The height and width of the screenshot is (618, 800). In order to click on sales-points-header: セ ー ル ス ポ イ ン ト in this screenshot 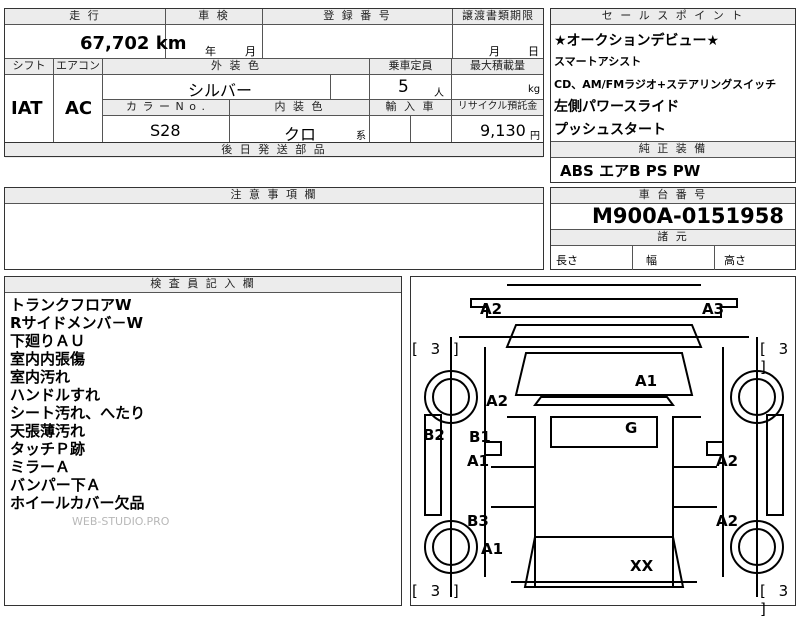, I will do `click(673, 16)`.